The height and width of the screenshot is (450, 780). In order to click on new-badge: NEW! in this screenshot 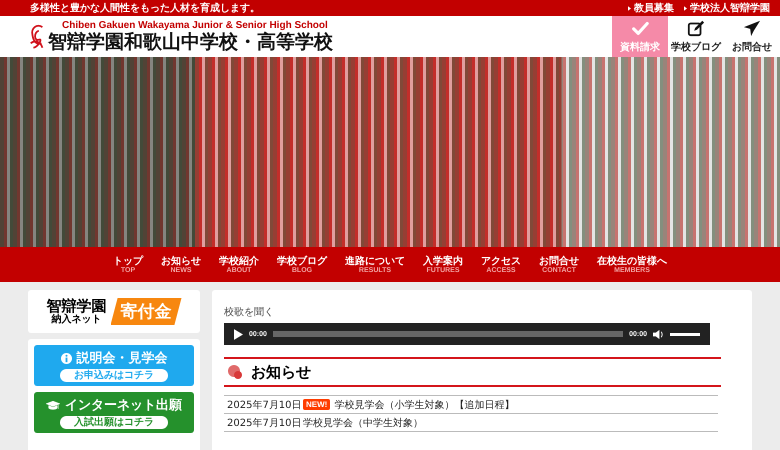, I will do `click(316, 404)`.